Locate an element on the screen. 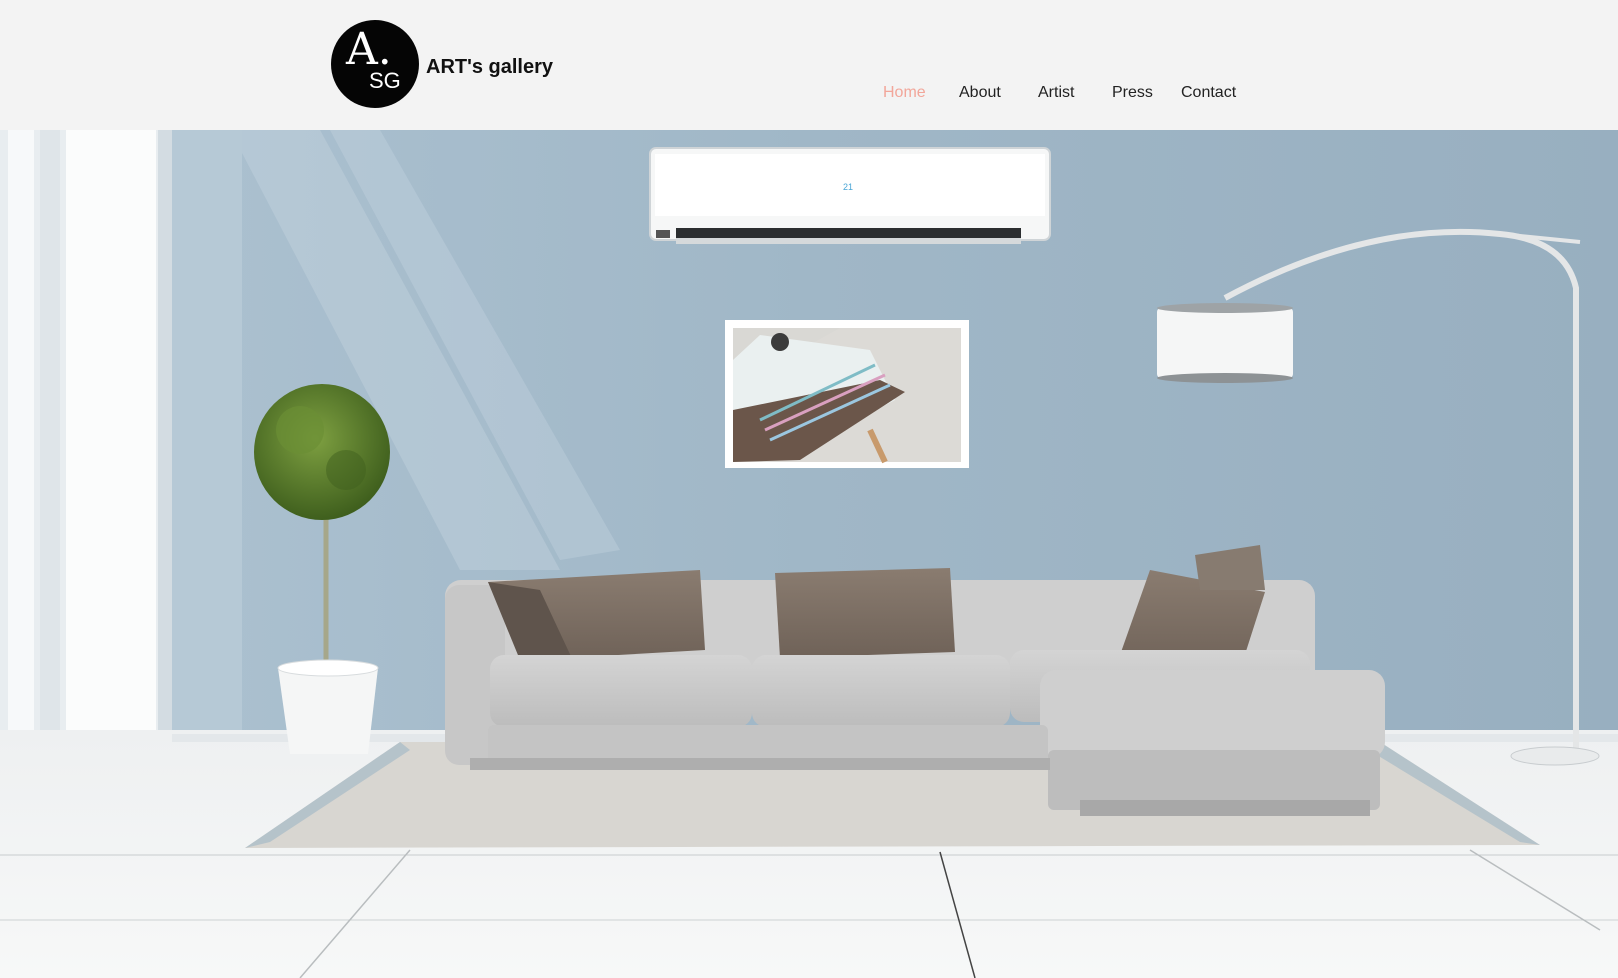 The height and width of the screenshot is (978, 1618). wall-corner is located at coordinates (207, 440).